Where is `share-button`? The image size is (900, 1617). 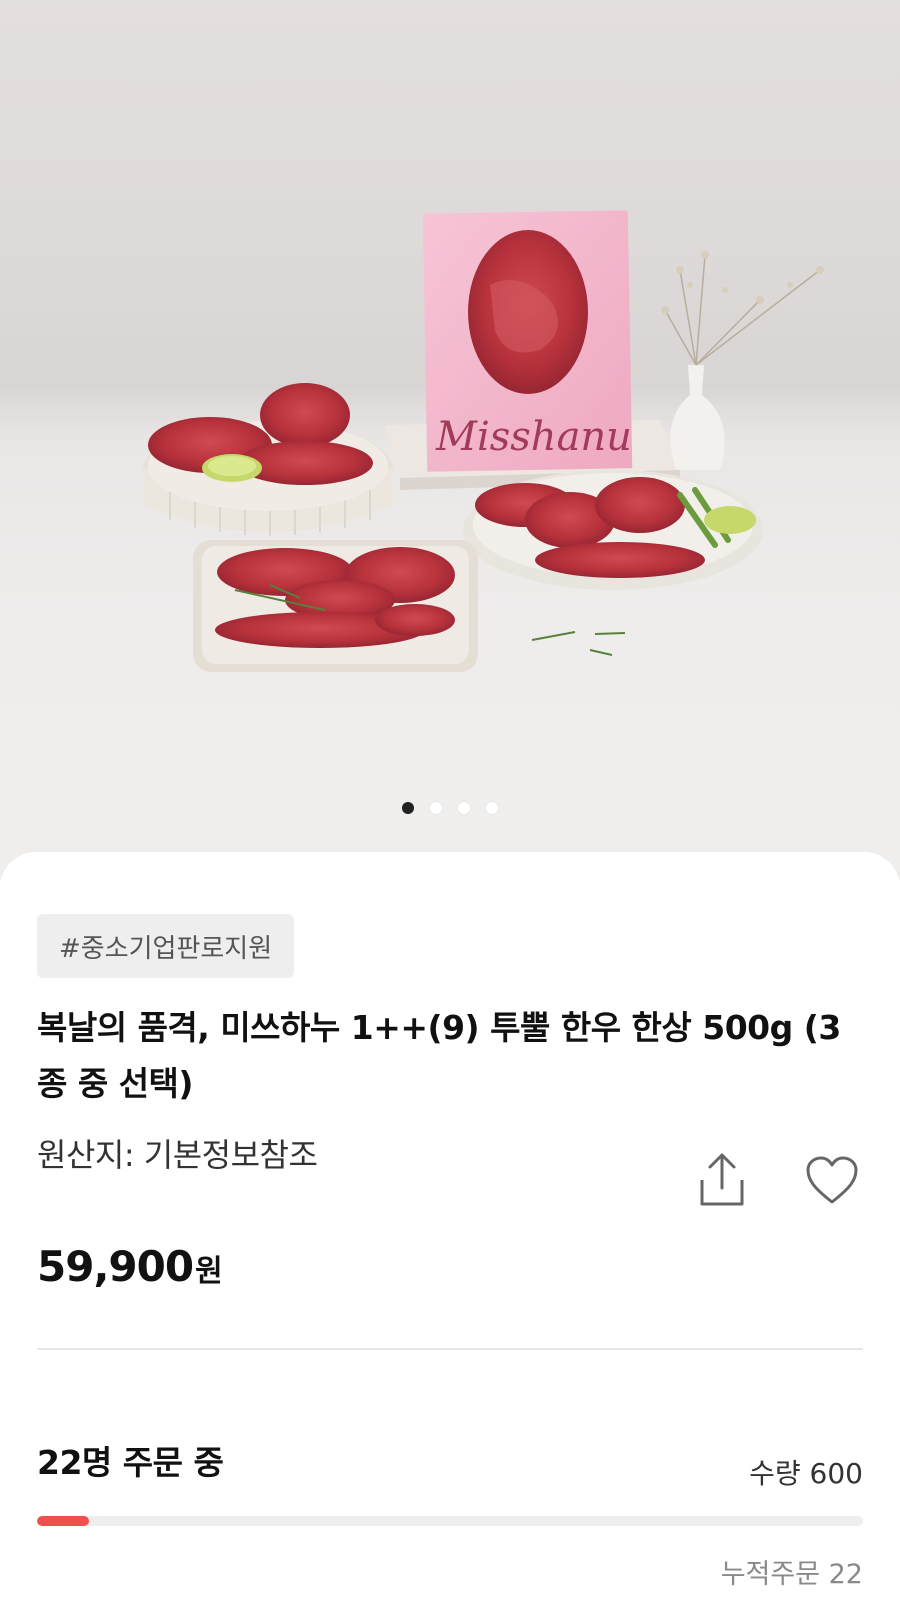
share-button is located at coordinates (722, 1180).